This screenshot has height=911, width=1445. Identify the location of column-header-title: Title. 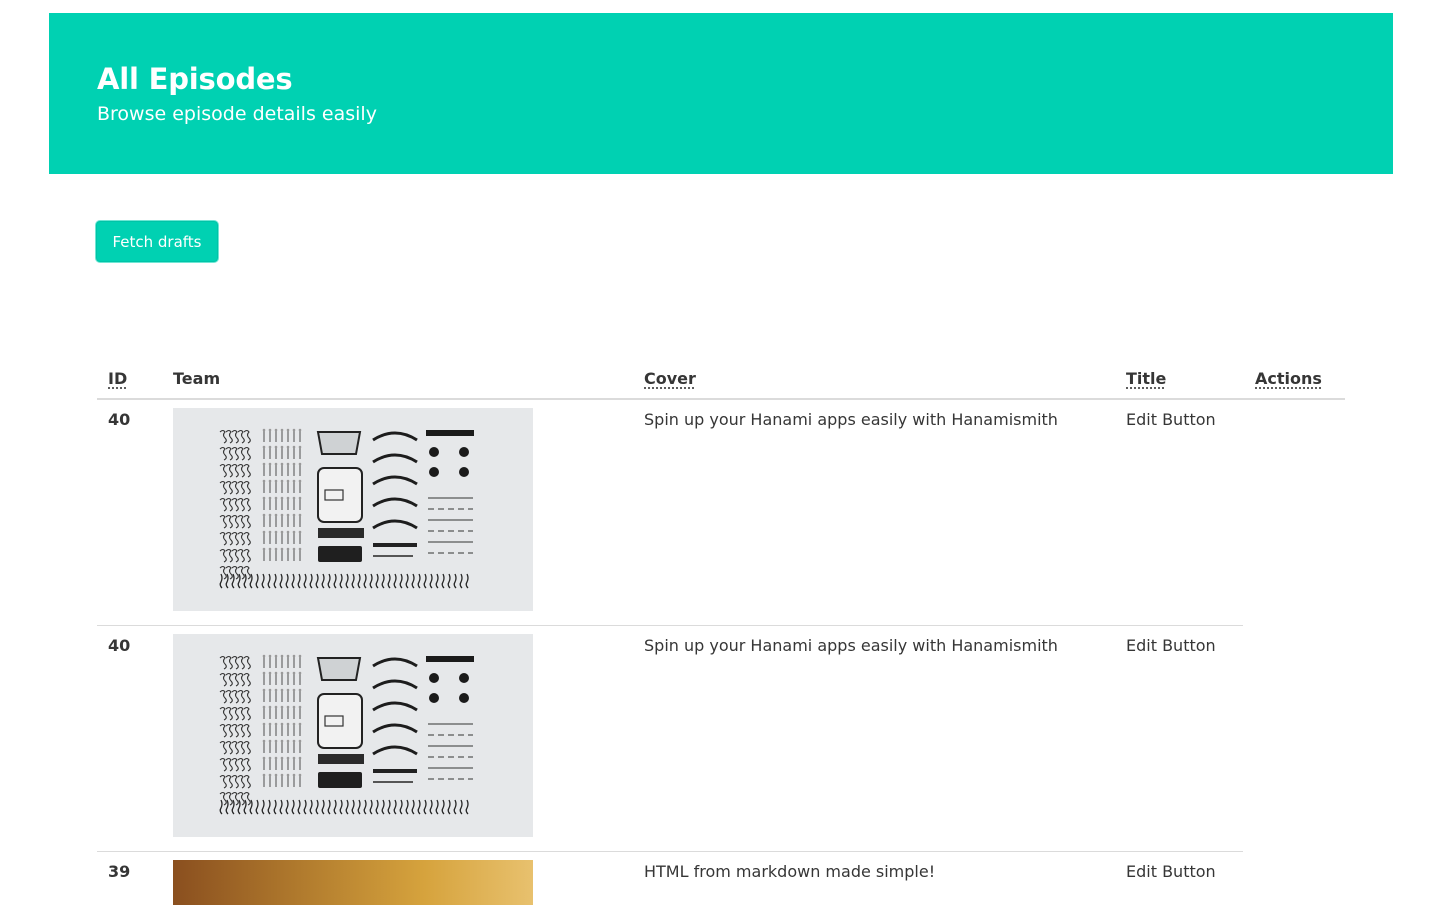
(1146, 379).